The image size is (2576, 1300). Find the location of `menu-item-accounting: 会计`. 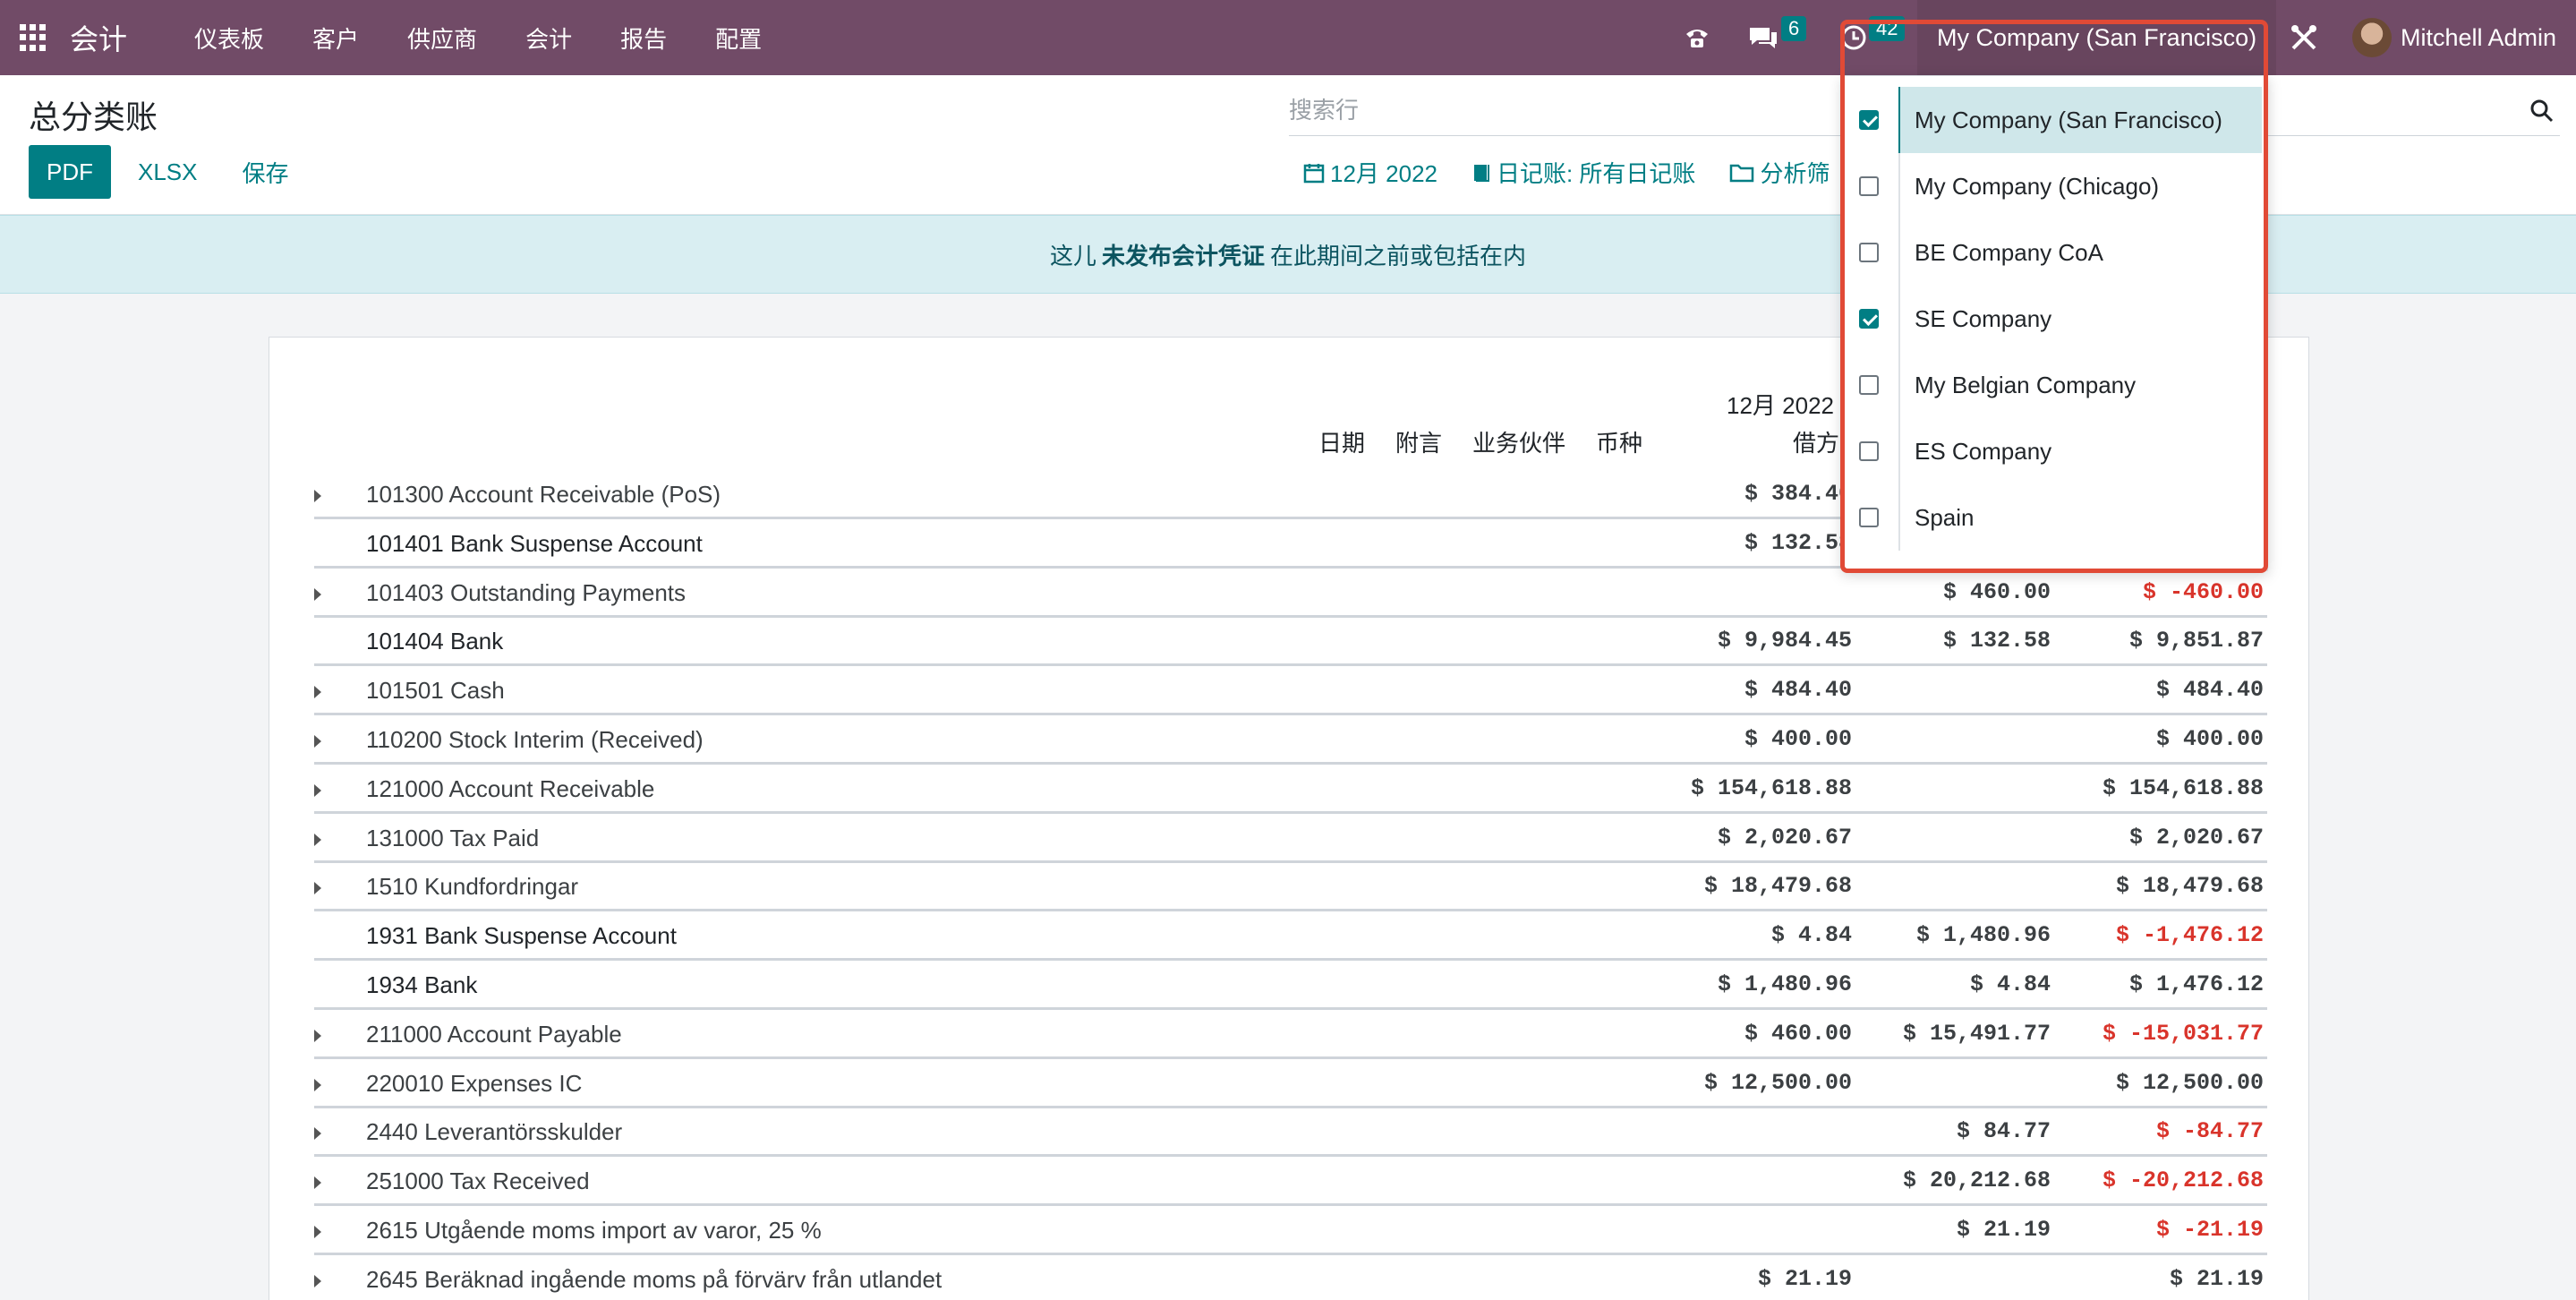

menu-item-accounting: 会计 is located at coordinates (548, 38).